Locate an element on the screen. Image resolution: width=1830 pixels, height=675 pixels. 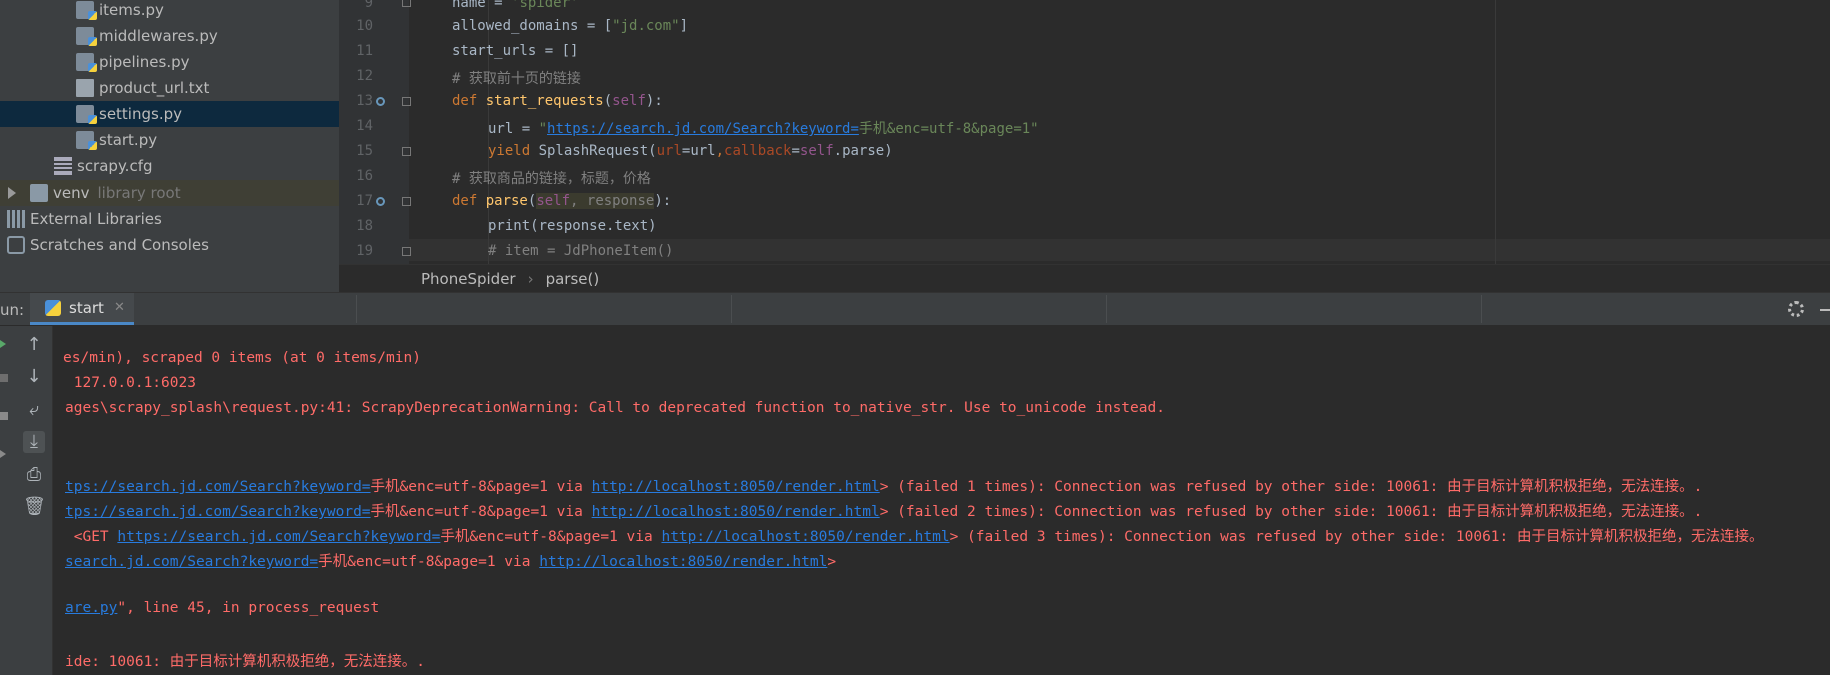
run-label: un: is located at coordinates (12, 310).